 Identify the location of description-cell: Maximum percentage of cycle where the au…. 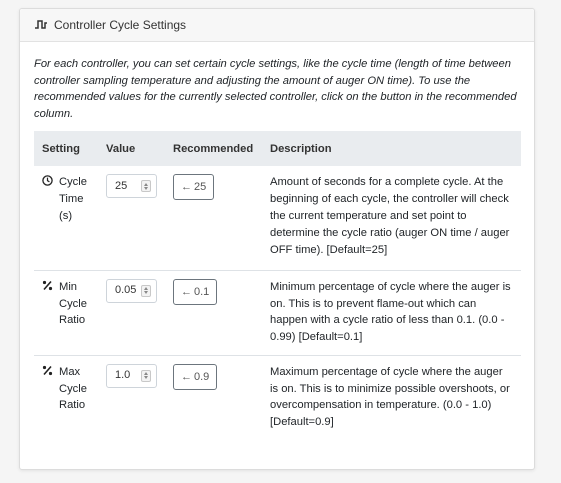
(391, 397).